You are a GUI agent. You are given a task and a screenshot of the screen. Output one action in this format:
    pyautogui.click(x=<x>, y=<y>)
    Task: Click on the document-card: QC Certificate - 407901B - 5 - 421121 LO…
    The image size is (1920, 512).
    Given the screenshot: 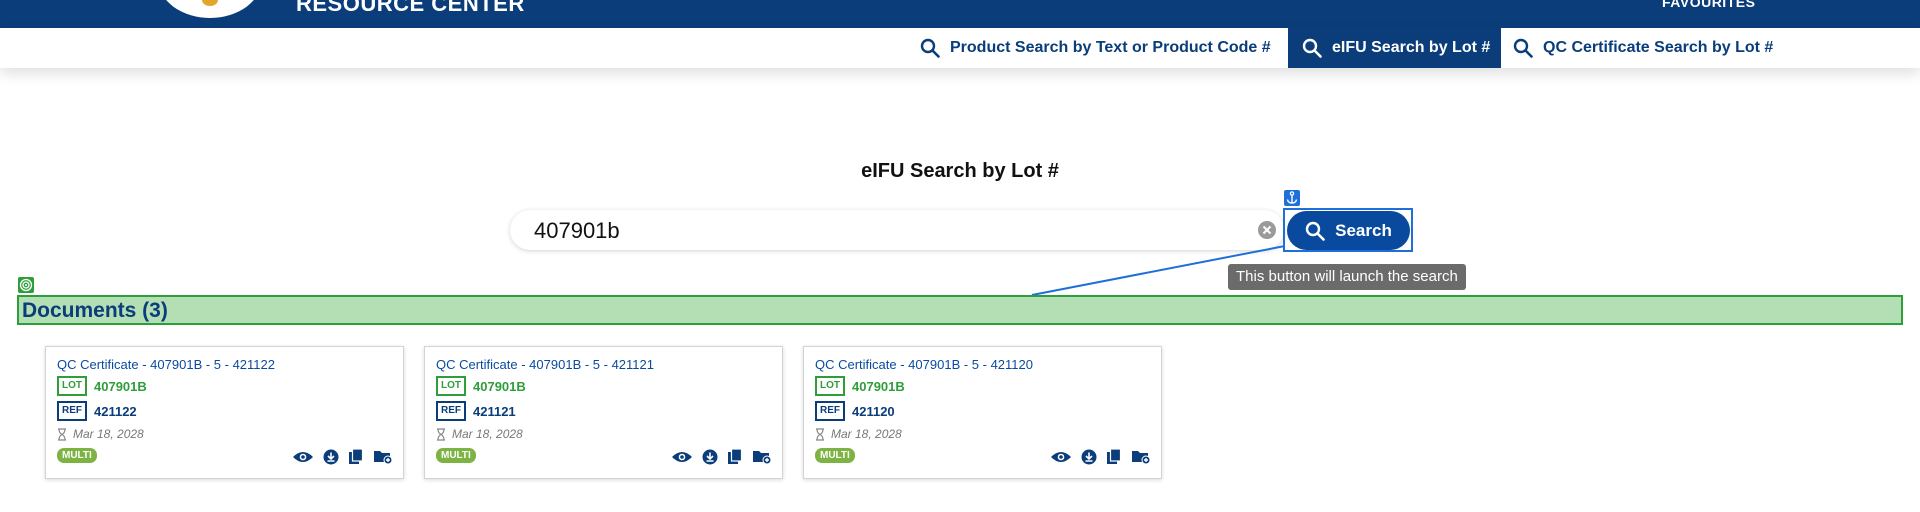 What is the action you would take?
    pyautogui.click(x=603, y=412)
    